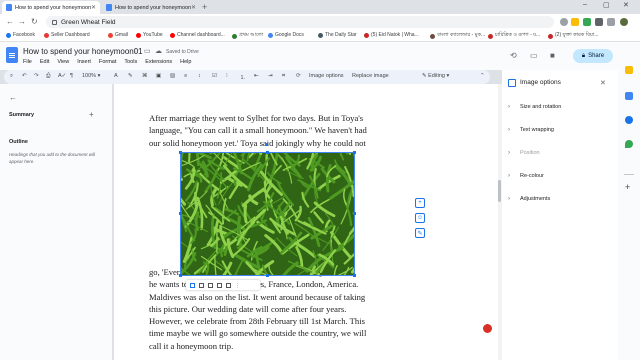 The width and height of the screenshot is (640, 360). What do you see at coordinates (62, 76) in the screenshot?
I see `spellcheck-icon: A✓` at bounding box center [62, 76].